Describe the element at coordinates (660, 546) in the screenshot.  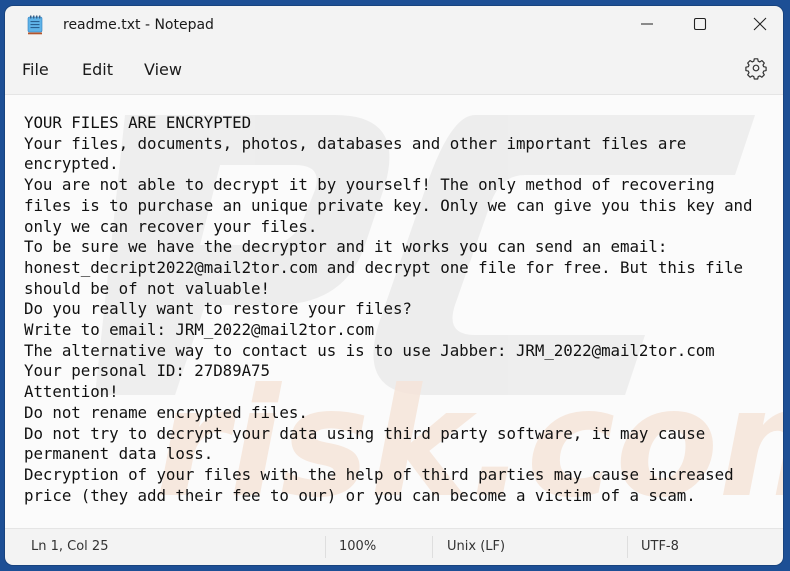
I see `encoding: UTF-8` at that location.